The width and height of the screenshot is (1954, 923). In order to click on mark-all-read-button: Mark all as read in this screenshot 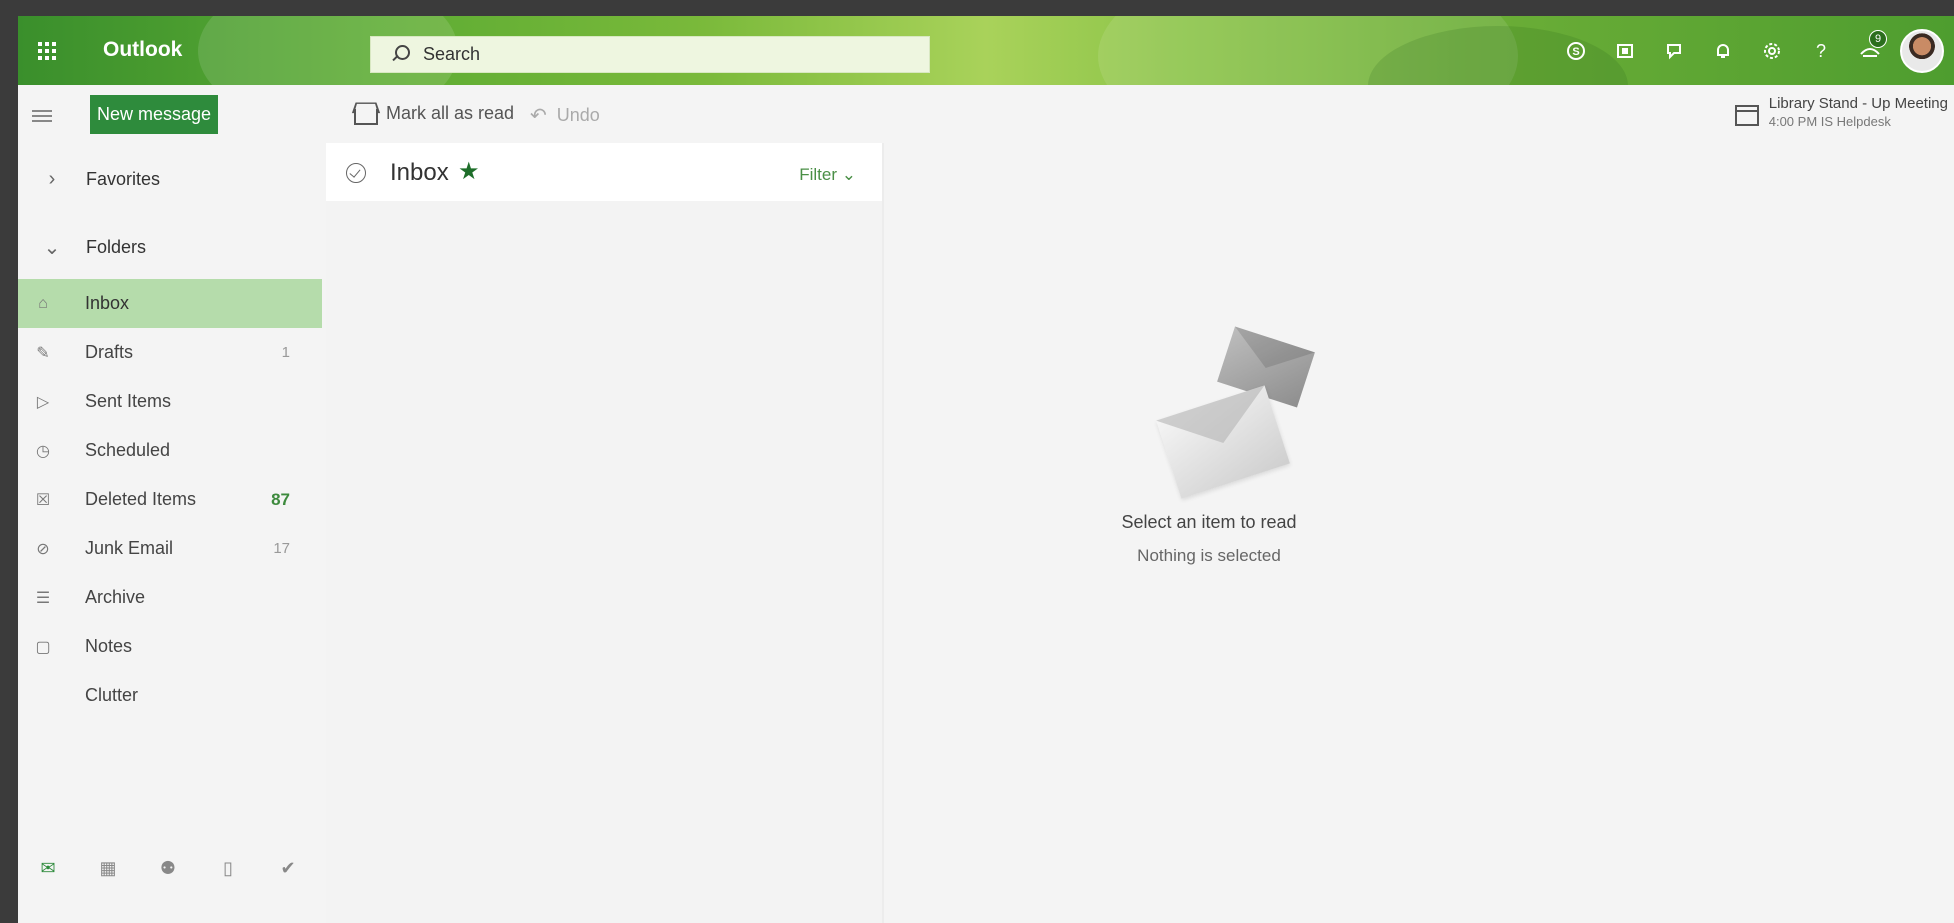, I will do `click(434, 114)`.